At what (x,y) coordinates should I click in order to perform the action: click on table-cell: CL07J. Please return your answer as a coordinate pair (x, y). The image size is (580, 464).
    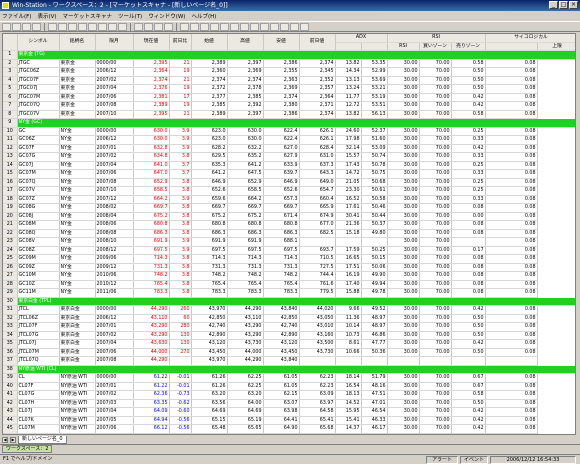
    Looking at the image, I should click on (38, 412).